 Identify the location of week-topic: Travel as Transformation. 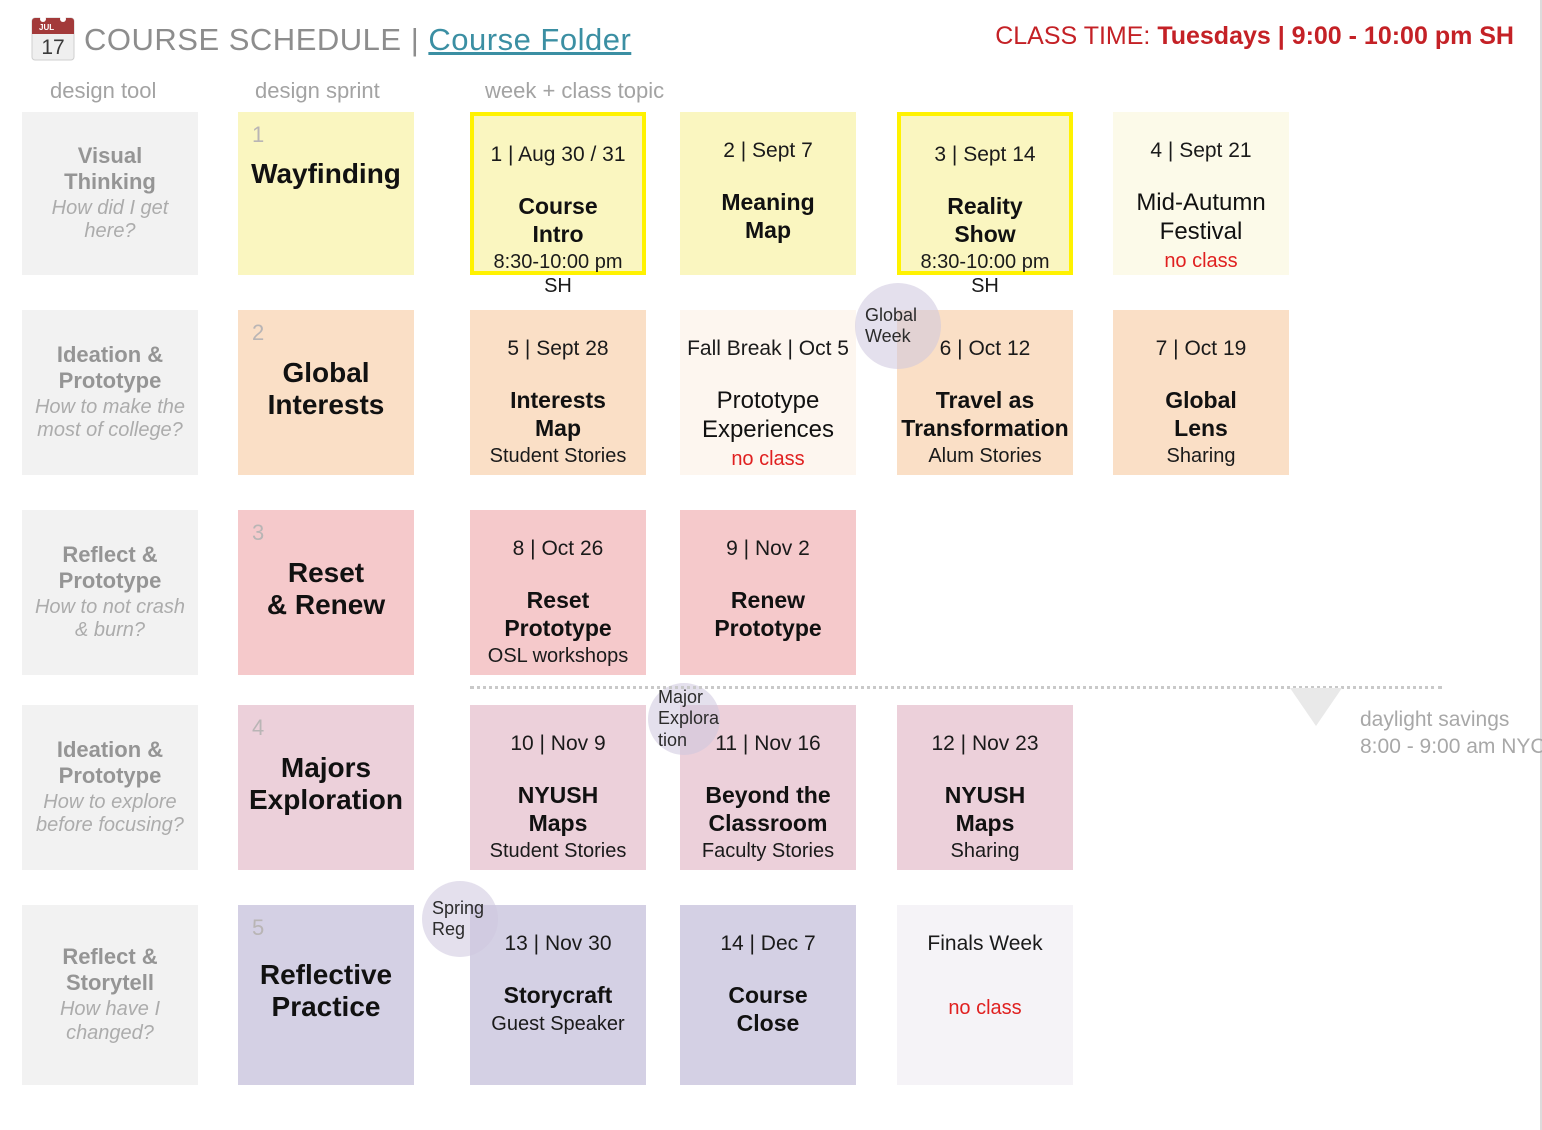
(985, 414).